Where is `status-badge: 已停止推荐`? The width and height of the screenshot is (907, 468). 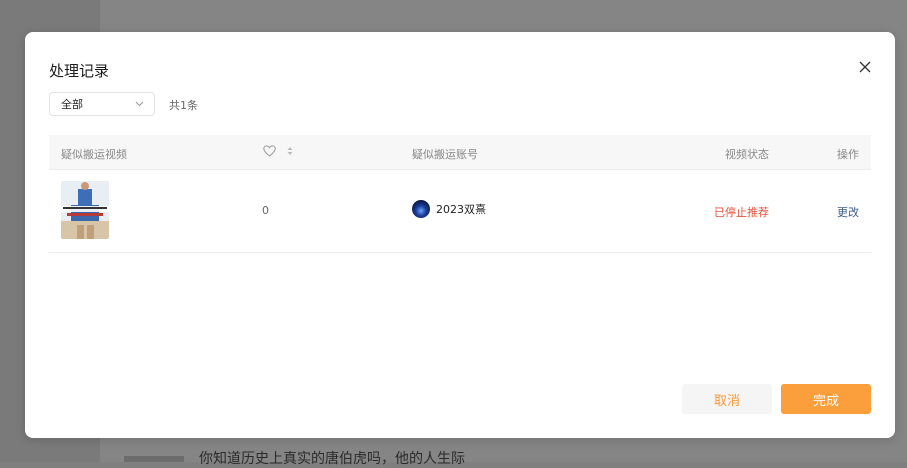
status-badge: 已停止推荐 is located at coordinates (741, 212).